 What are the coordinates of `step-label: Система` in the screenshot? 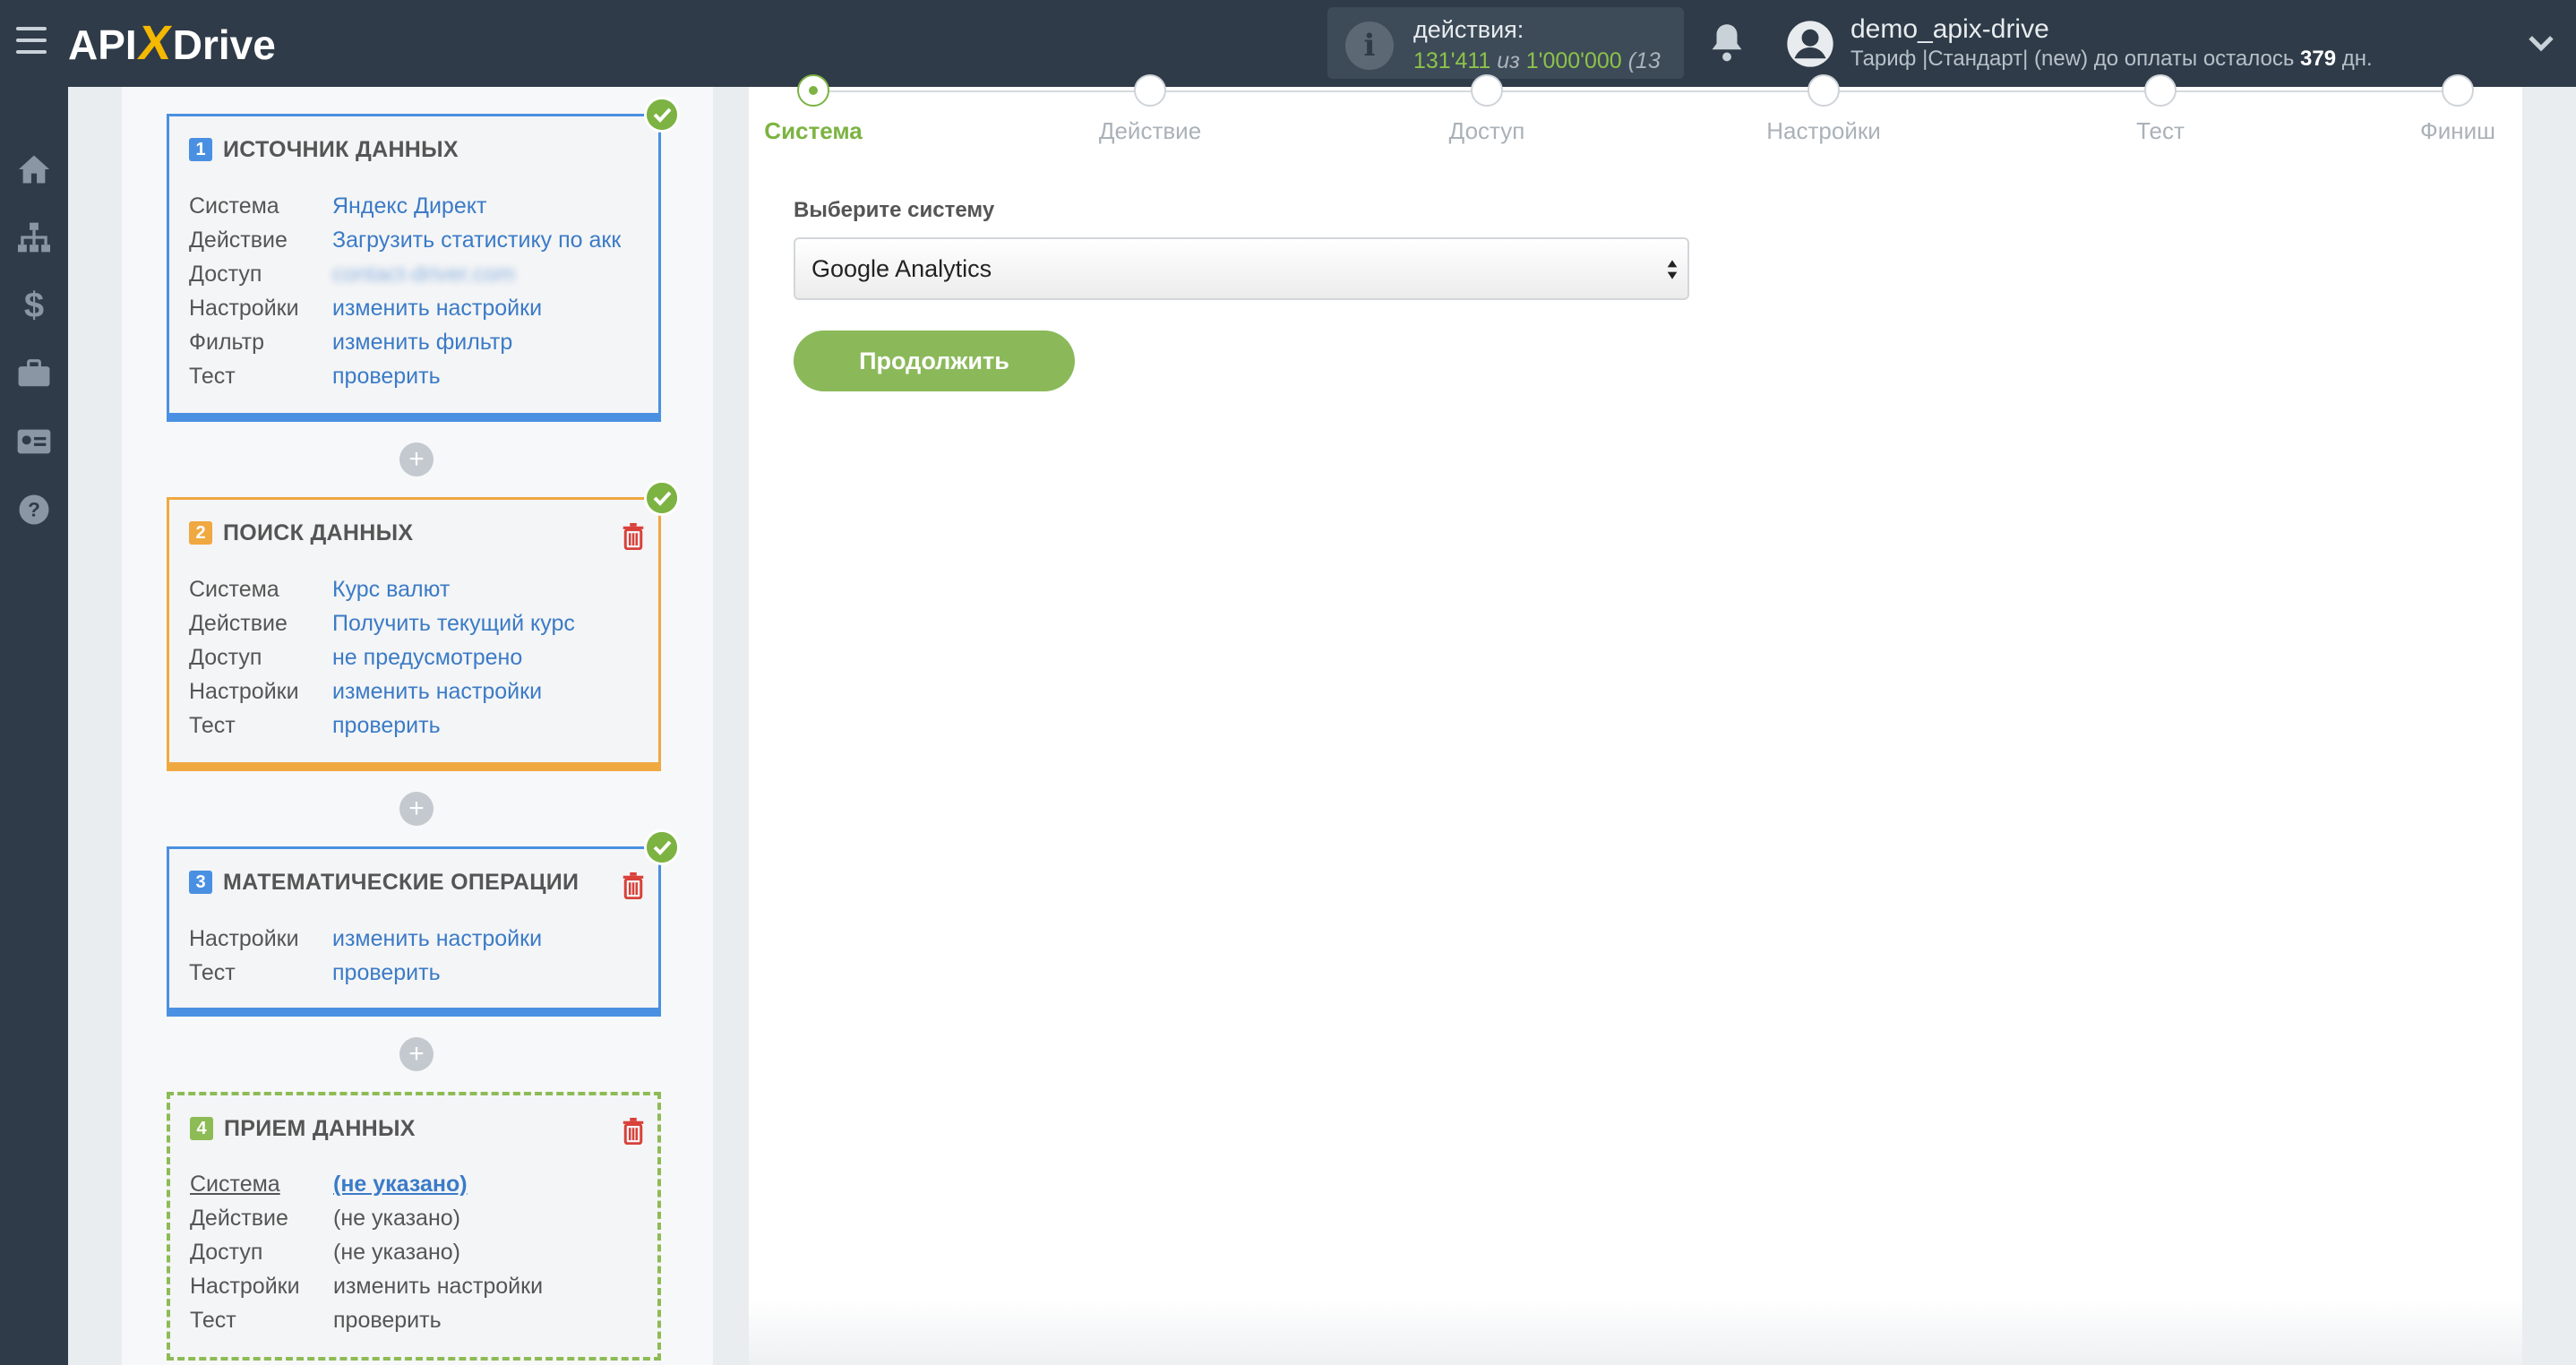 It's located at (813, 130).